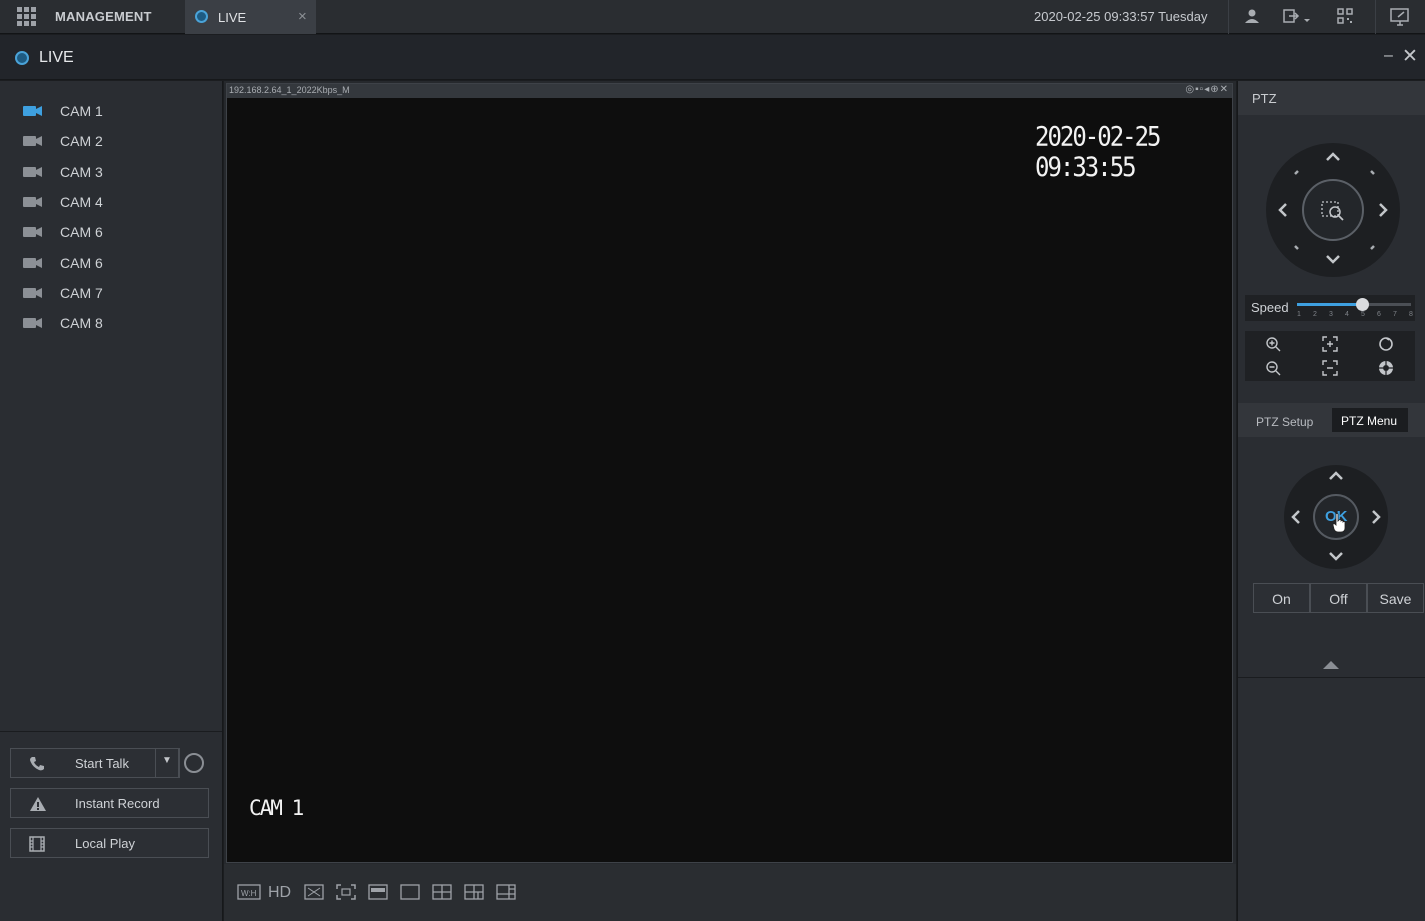 Image resolution: width=1425 pixels, height=921 pixels. What do you see at coordinates (194, 763) in the screenshot?
I see `talk-status-icon` at bounding box center [194, 763].